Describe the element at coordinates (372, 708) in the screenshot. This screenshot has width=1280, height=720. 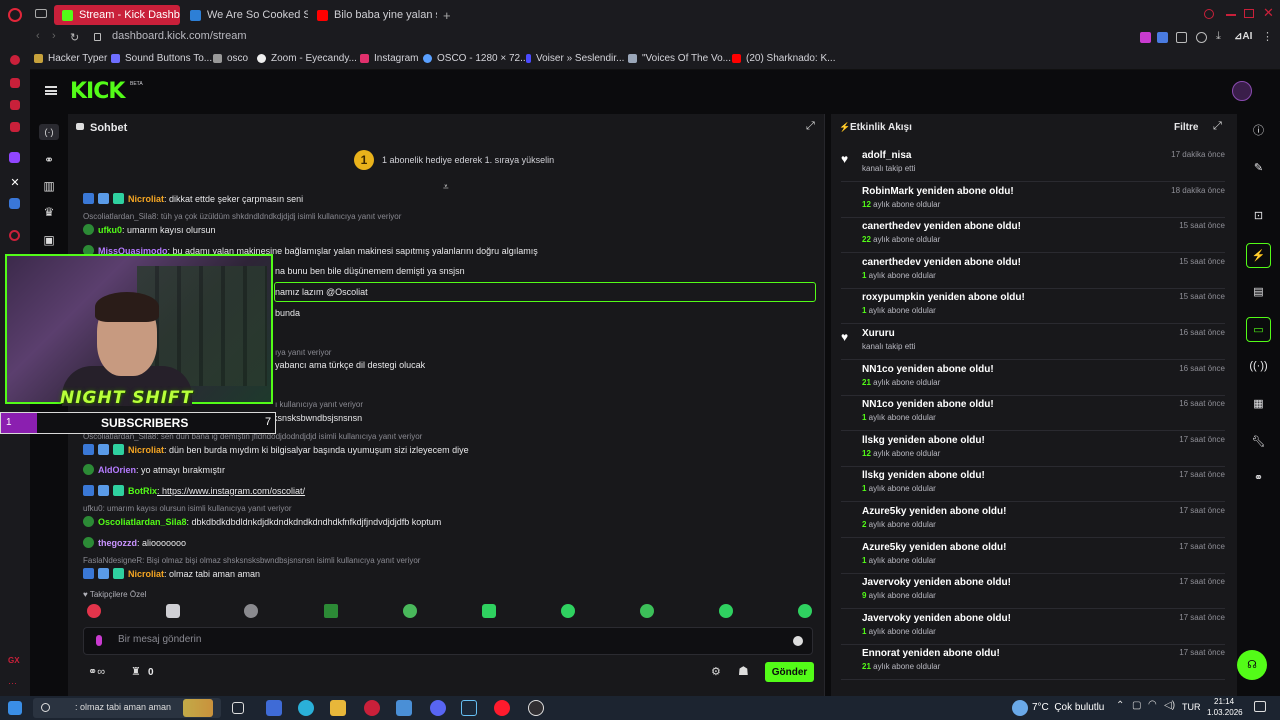
I see `opera-gx-icon` at that location.